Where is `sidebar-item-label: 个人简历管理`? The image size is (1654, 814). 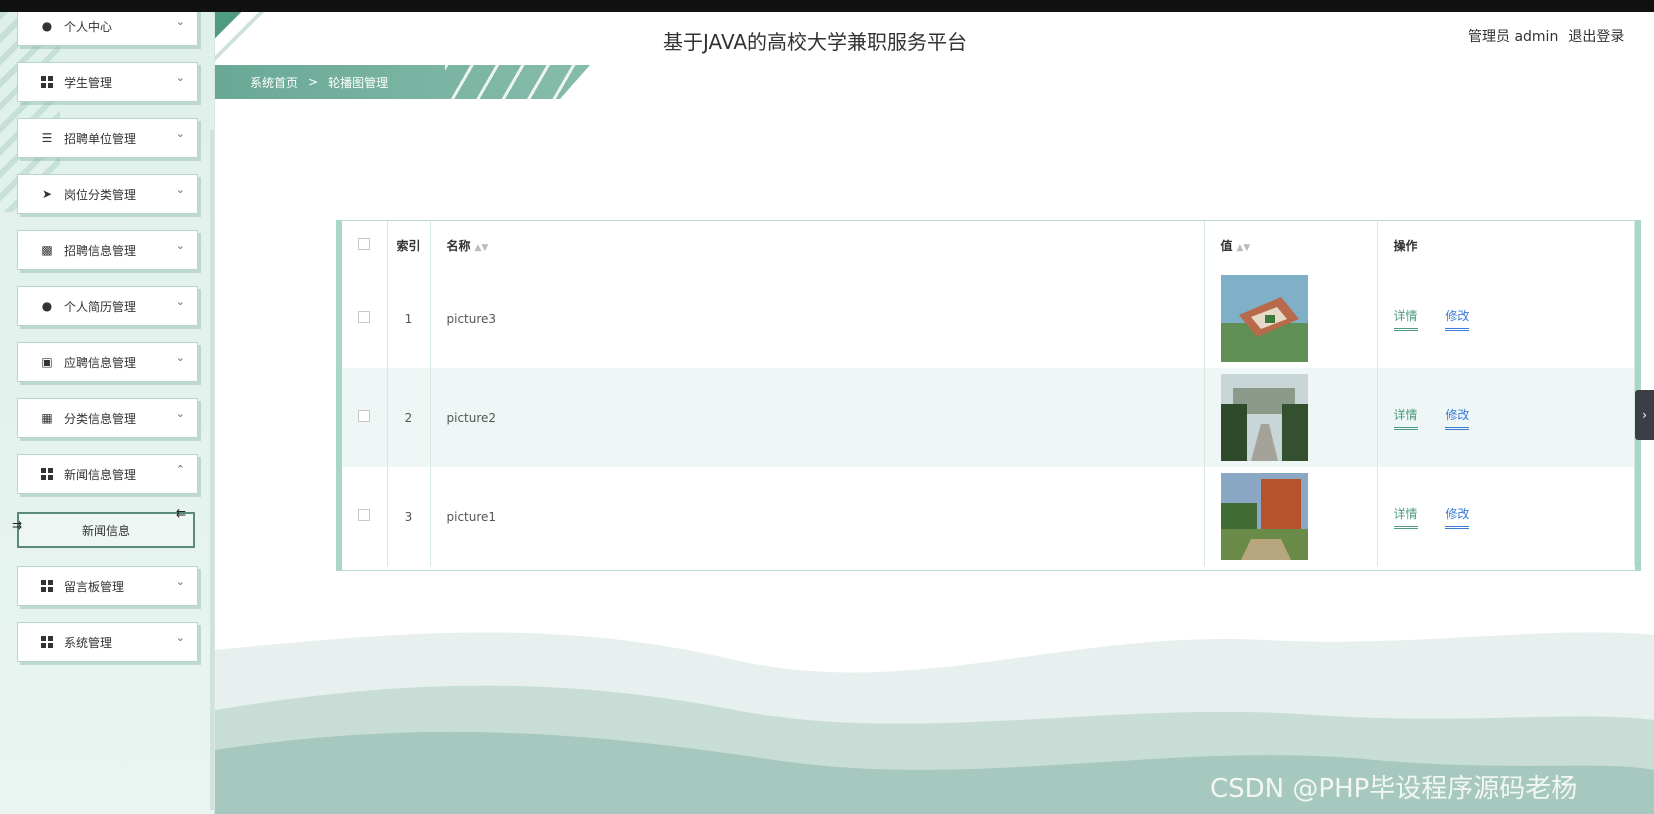
sidebar-item-label: 个人简历管理 is located at coordinates (100, 306).